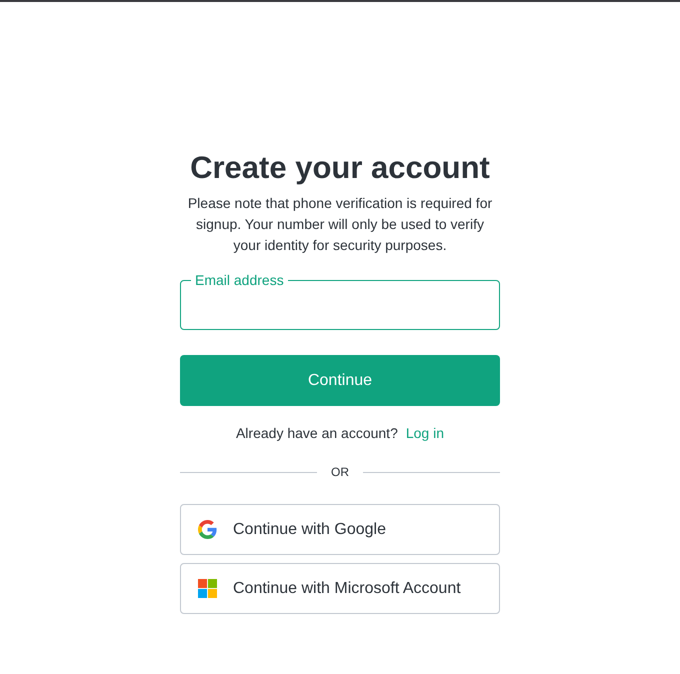 This screenshot has height=674, width=680. Describe the element at coordinates (207, 588) in the screenshot. I see `four-squares-icon` at that location.